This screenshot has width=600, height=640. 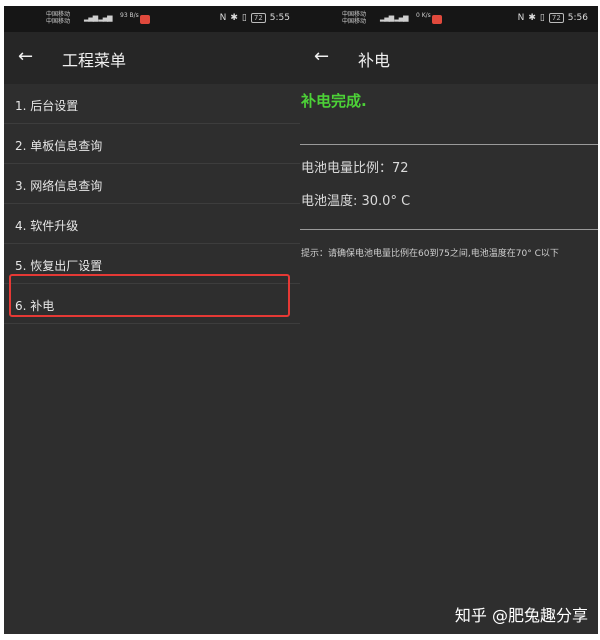 I want to click on menu-item-label: 2. 单板信息查询, so click(x=59, y=146).